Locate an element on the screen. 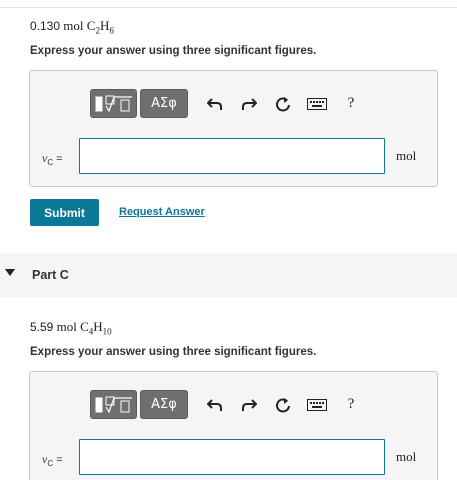 The image size is (457, 480). request-answer-link: Request Answer is located at coordinates (162, 212).